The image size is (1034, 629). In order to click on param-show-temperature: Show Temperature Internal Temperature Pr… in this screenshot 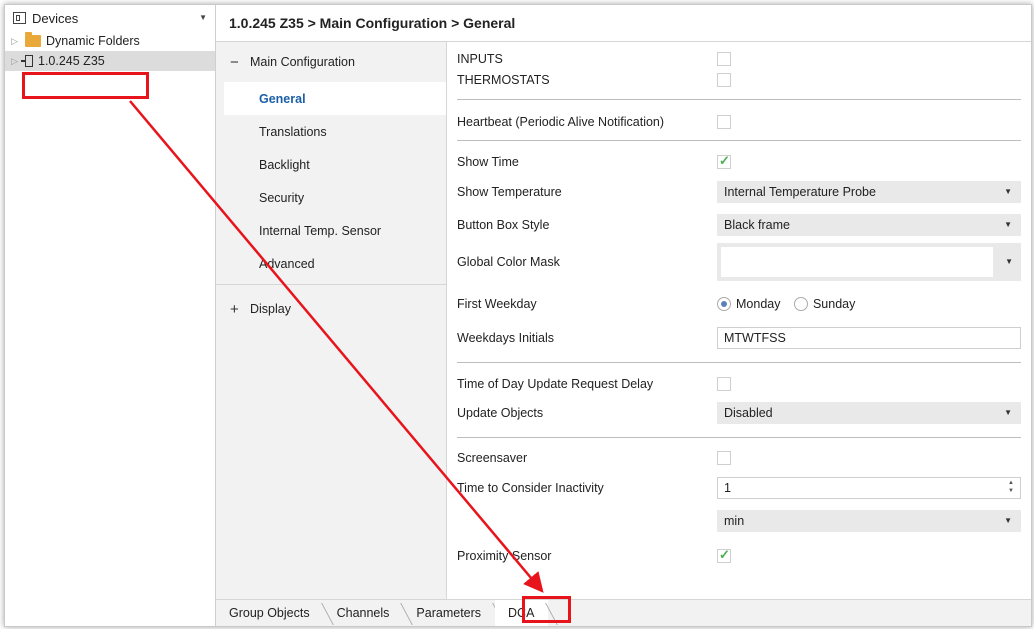, I will do `click(739, 192)`.